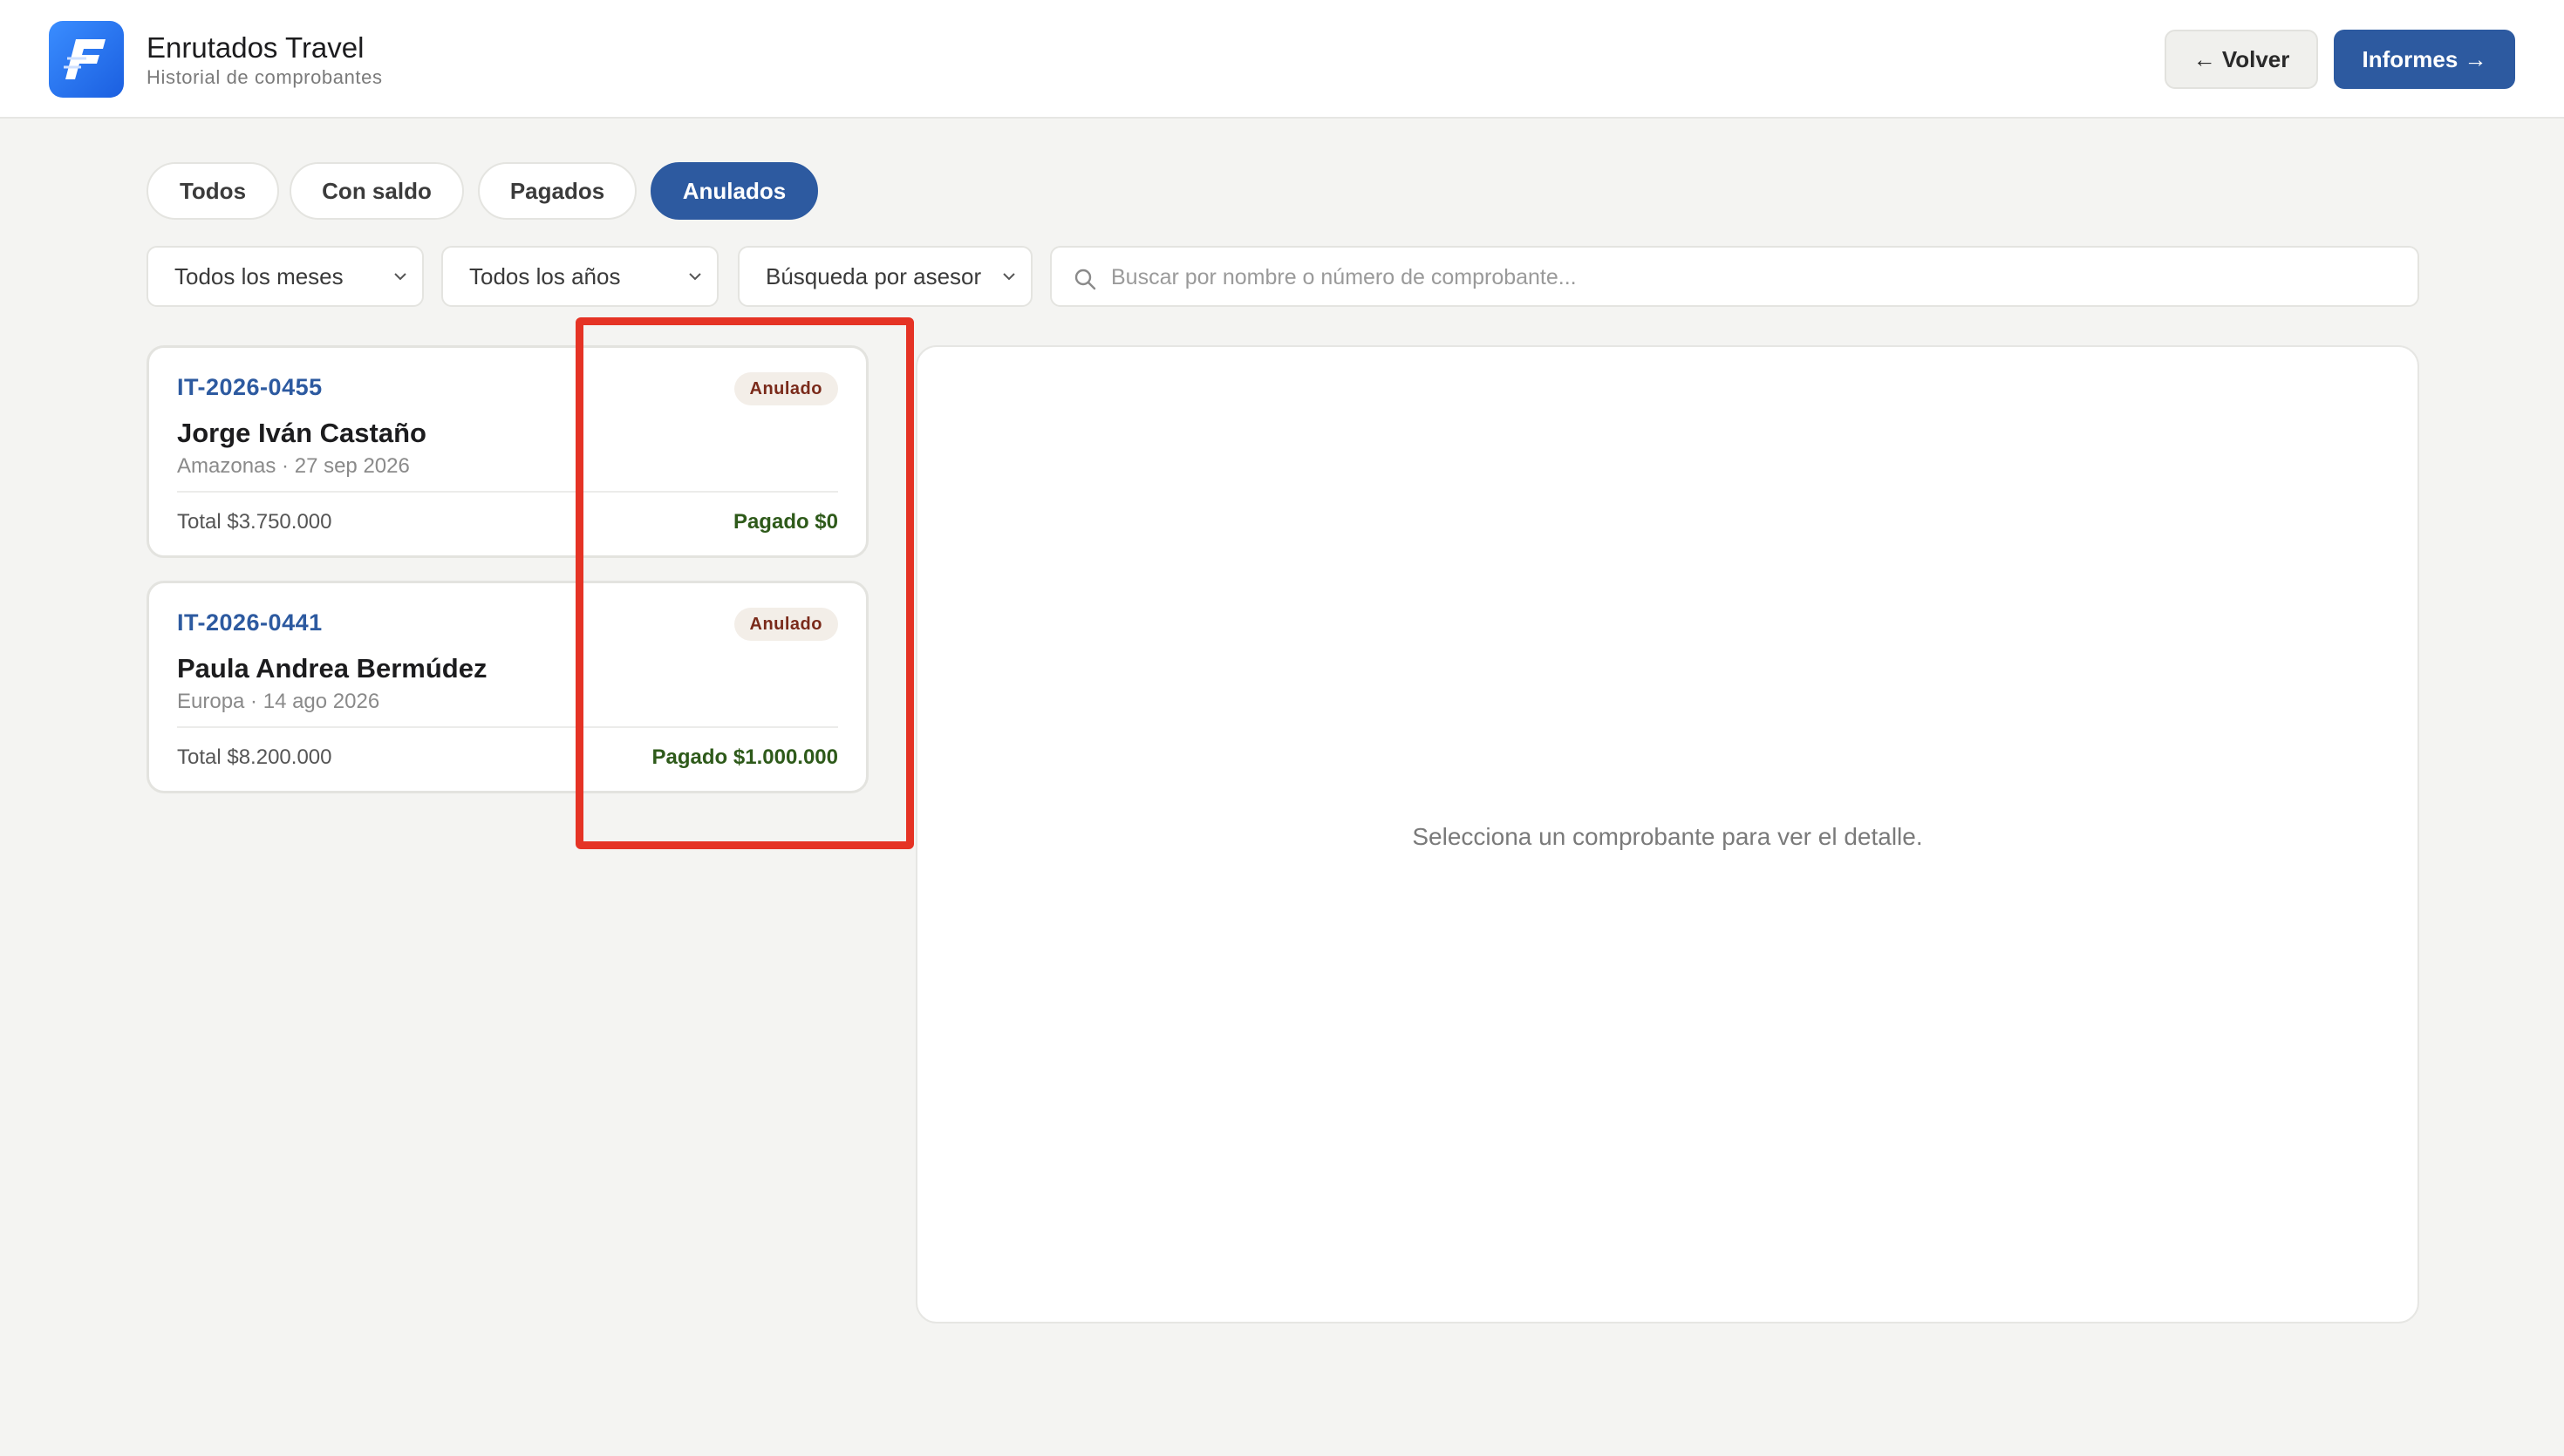  What do you see at coordinates (250, 622) in the screenshot?
I see `voucher-code: IT-2026-0441` at bounding box center [250, 622].